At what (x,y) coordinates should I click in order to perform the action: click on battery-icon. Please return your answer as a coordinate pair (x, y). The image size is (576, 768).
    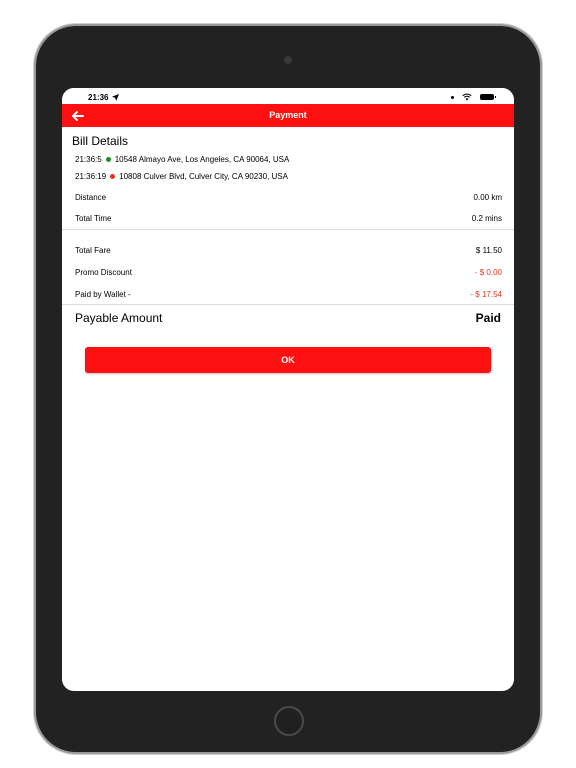
    Looking at the image, I should click on (488, 97).